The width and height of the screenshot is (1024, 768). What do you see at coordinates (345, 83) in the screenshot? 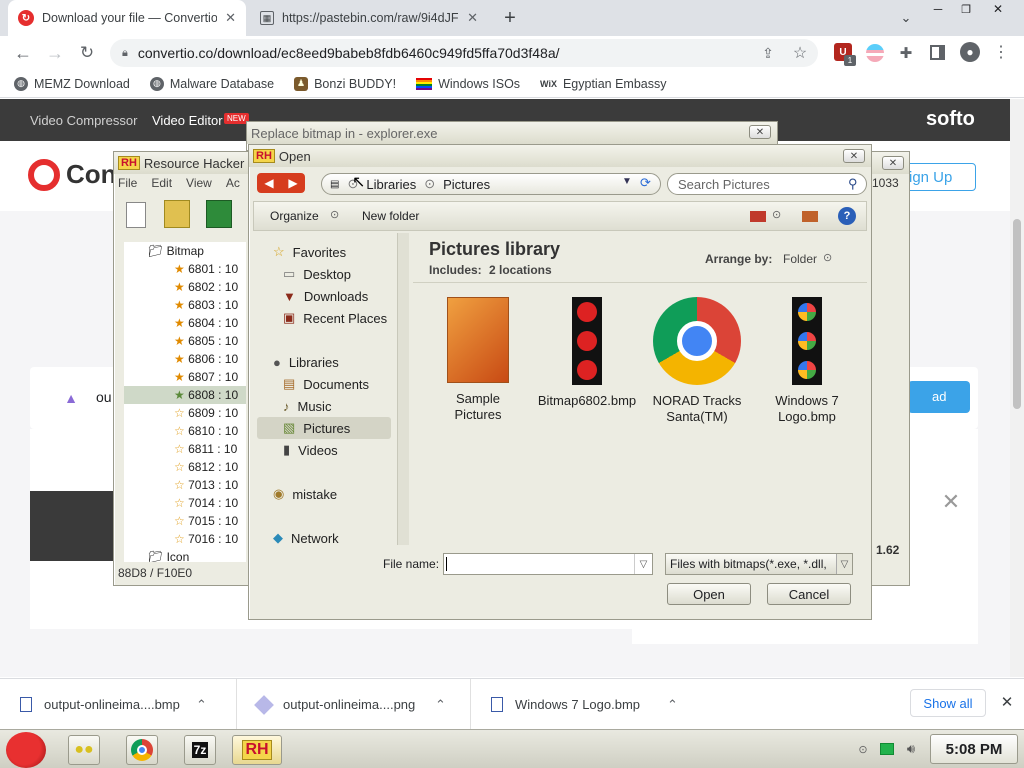
I see `bookmark-bonzi: ♟ Bonzi BUDDY!` at bounding box center [345, 83].